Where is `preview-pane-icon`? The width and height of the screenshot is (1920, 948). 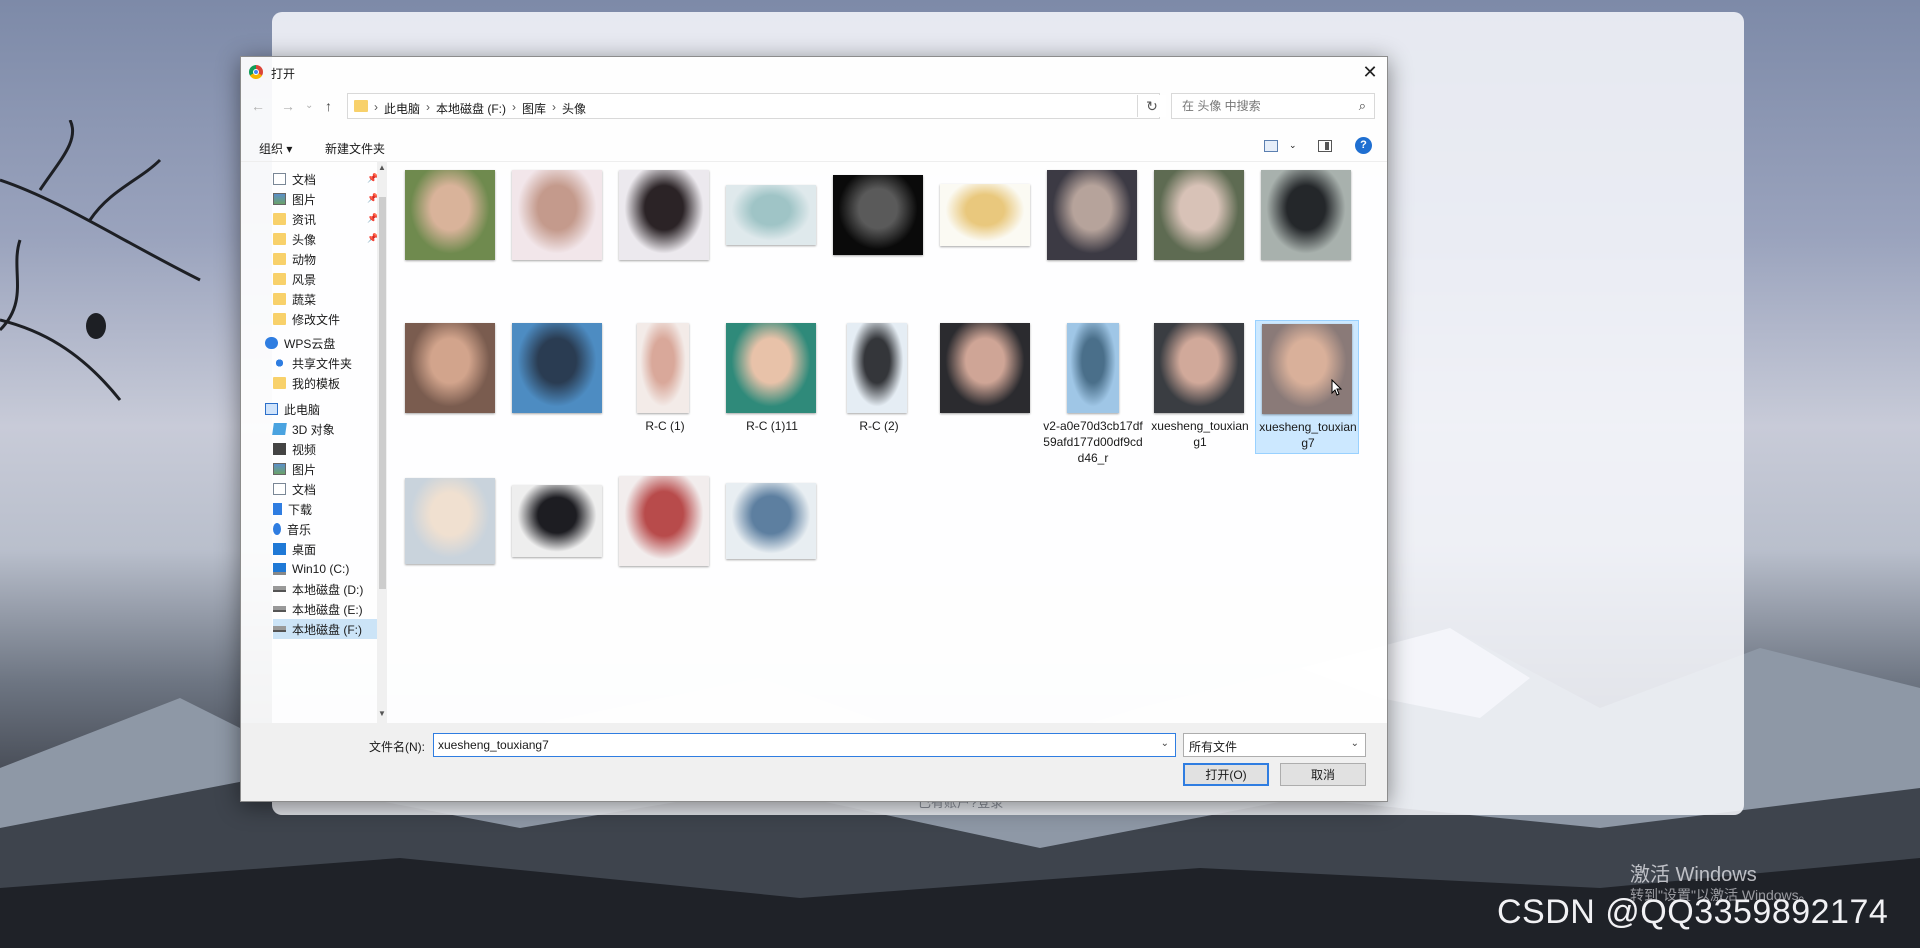 preview-pane-icon is located at coordinates (1325, 146).